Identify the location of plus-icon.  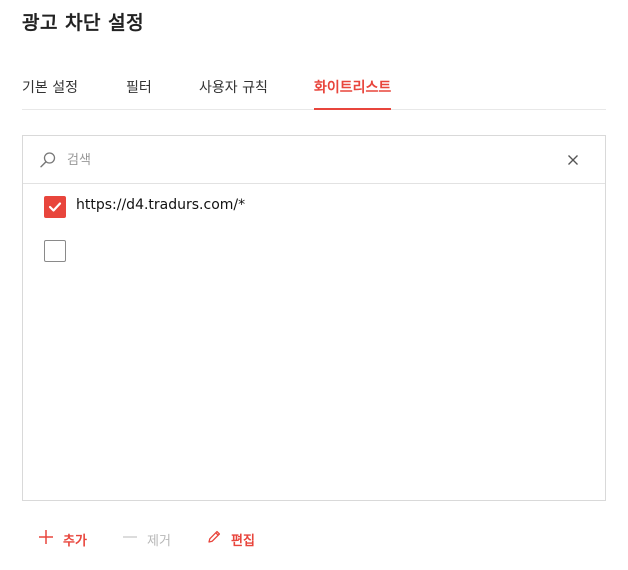
(46, 539).